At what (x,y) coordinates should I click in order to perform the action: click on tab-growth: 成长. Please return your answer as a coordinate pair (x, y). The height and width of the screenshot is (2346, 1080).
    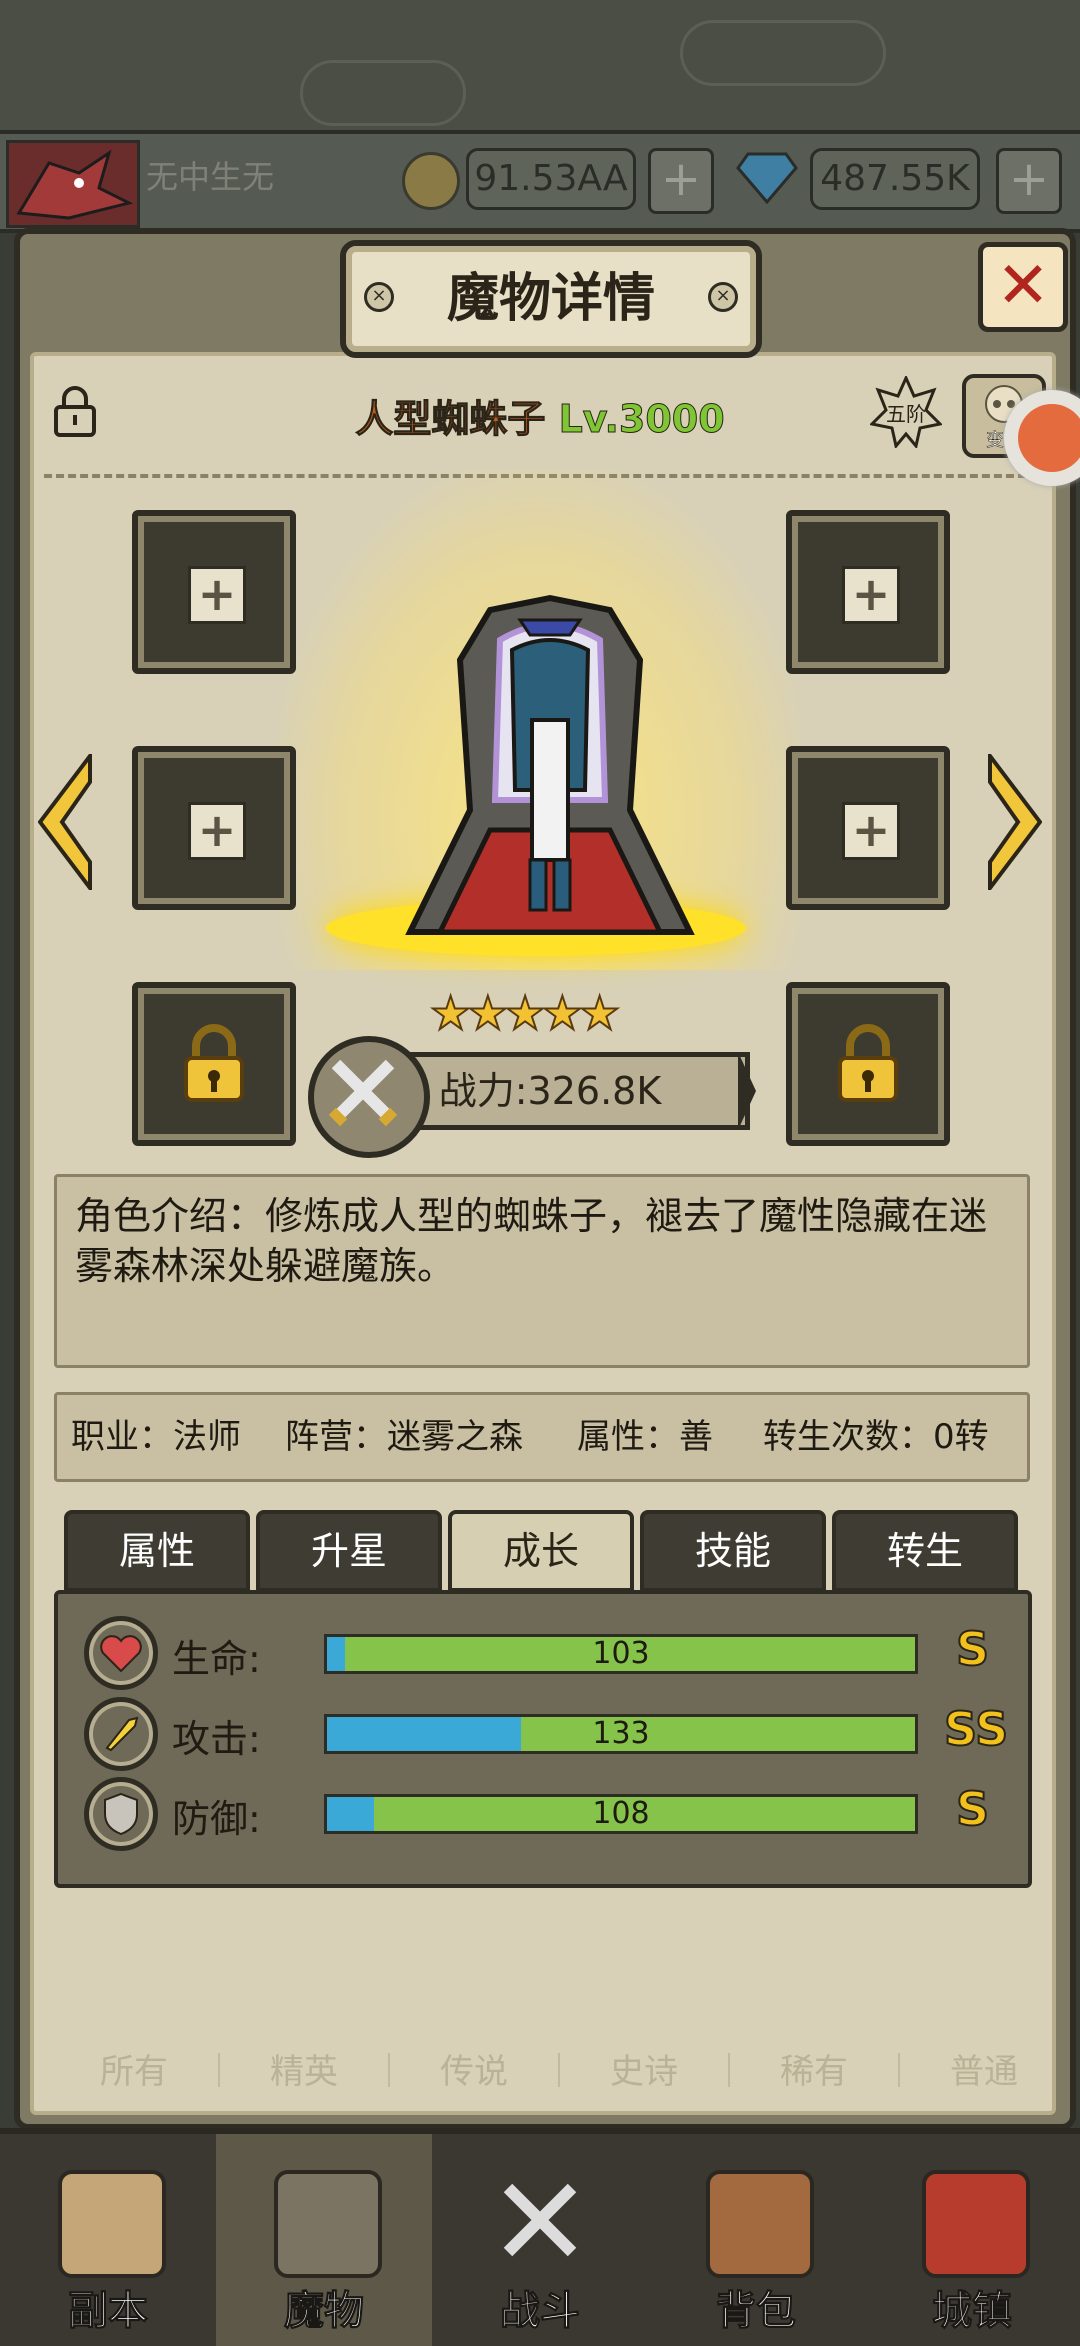
    Looking at the image, I should click on (541, 1551).